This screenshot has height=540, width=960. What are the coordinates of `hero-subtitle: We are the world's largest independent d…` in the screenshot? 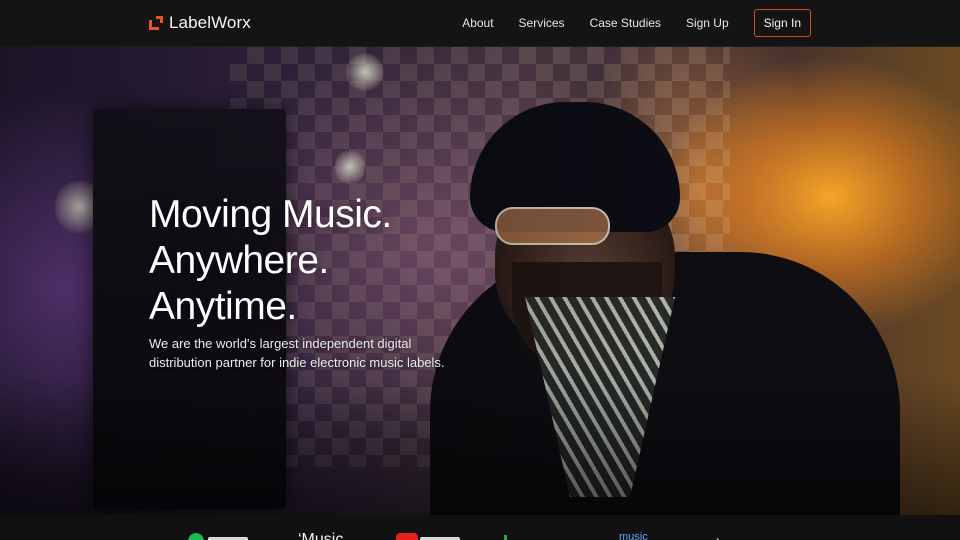 It's located at (297, 353).